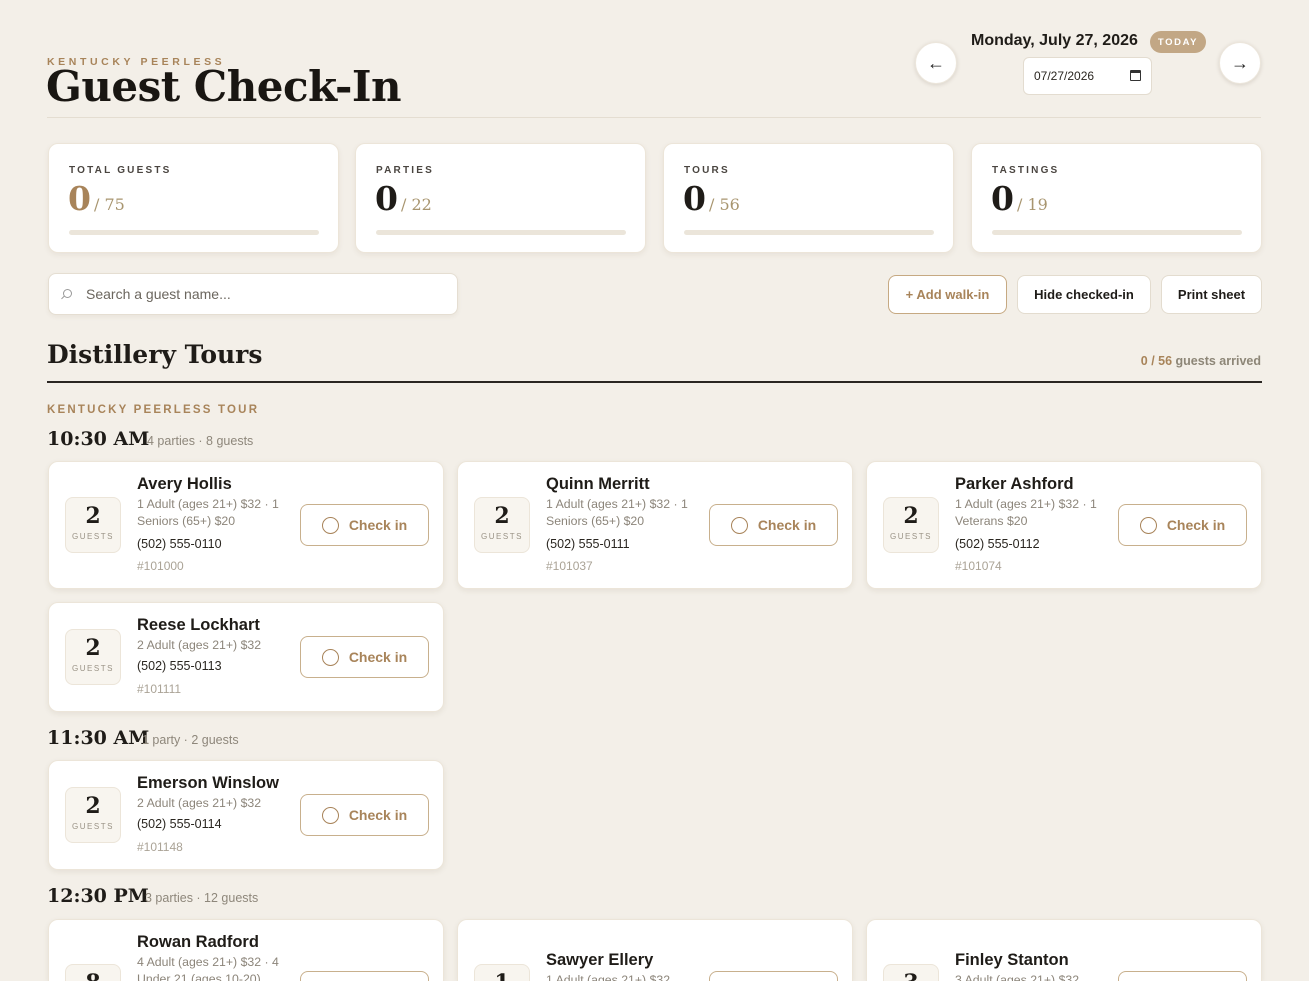 The image size is (1309, 981). Describe the element at coordinates (1019, 198) in the screenshot. I see `stat-value: 0/ 19` at that location.